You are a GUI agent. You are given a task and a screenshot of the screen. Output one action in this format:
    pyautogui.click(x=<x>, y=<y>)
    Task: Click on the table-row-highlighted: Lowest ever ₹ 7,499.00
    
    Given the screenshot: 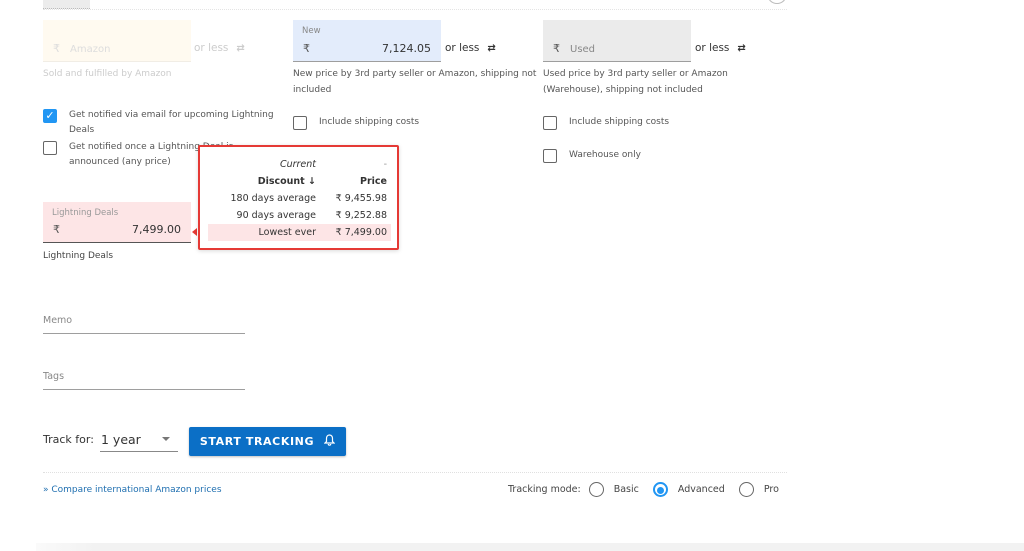 What is the action you would take?
    pyautogui.click(x=299, y=232)
    